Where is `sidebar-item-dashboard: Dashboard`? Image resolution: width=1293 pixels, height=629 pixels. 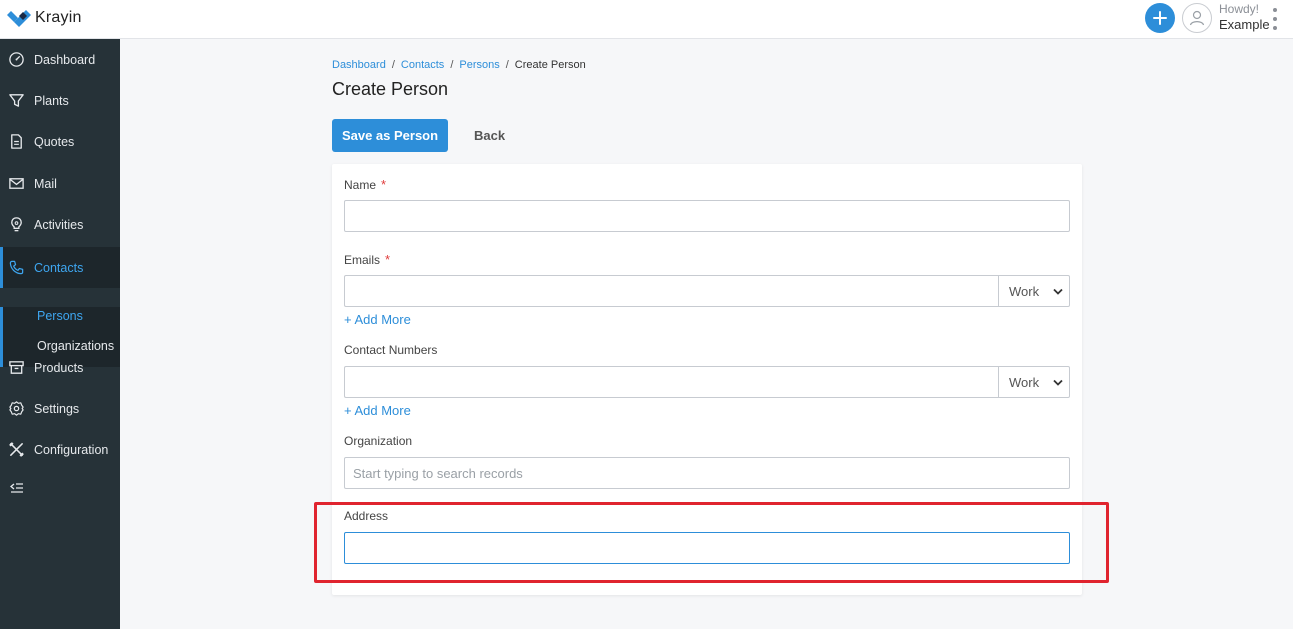
sidebar-item-dashboard: Dashboard is located at coordinates (60, 59).